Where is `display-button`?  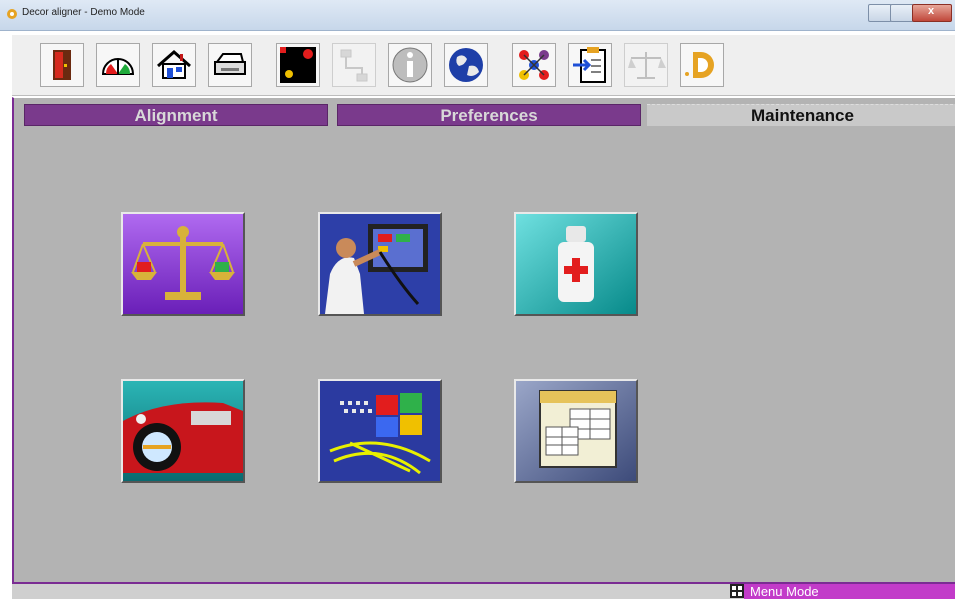 display-button is located at coordinates (298, 65).